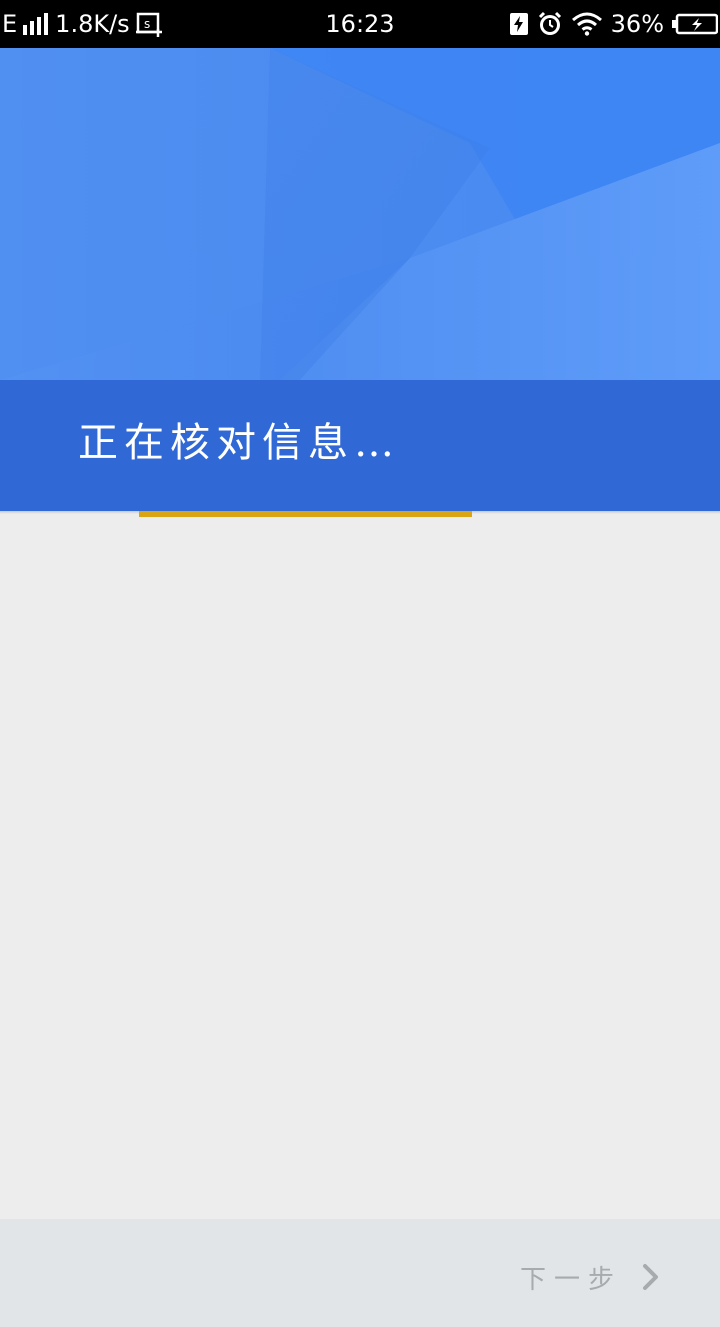 The image size is (720, 1327). I want to click on chevron-right-icon, so click(651, 1277).